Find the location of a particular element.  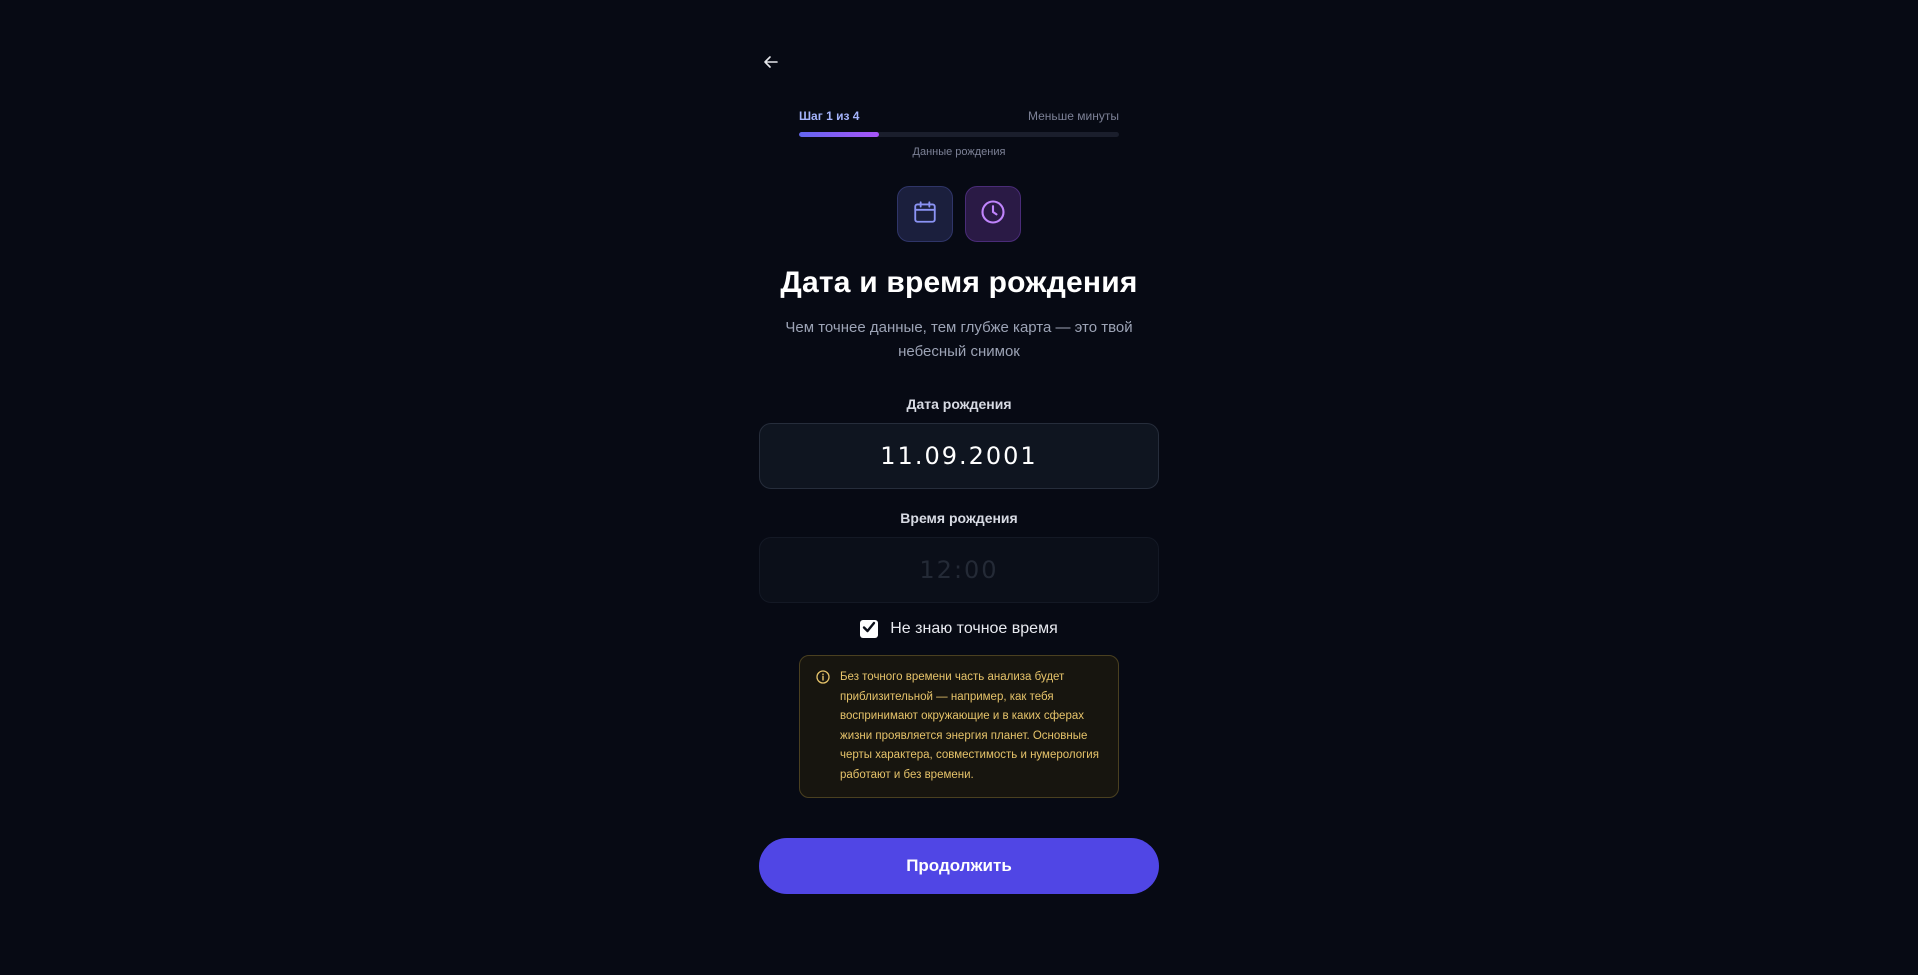

unknown-time-label: Не знаю точное время is located at coordinates (974, 628).